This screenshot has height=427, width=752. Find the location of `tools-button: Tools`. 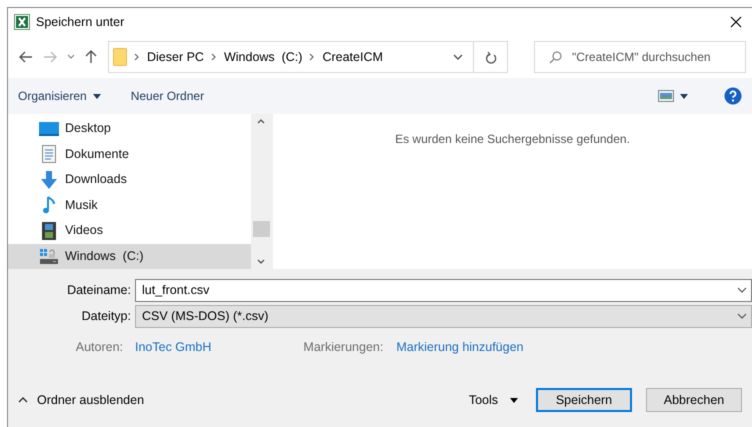

tools-button: Tools is located at coordinates (493, 400).